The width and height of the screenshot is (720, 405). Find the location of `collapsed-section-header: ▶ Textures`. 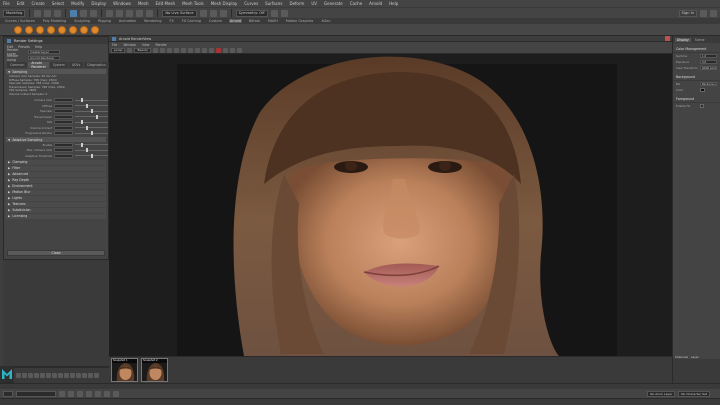

collapsed-section-header: ▶ Textures is located at coordinates (56, 204).